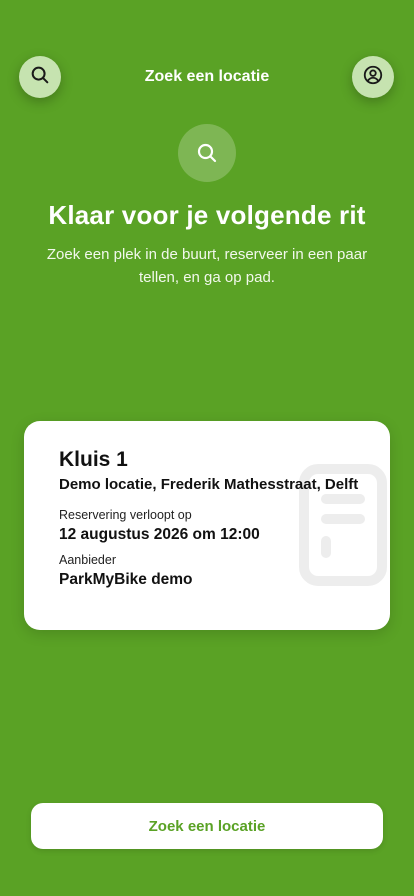 The height and width of the screenshot is (896, 414). I want to click on provider-label: Aanbieder, so click(87, 560).